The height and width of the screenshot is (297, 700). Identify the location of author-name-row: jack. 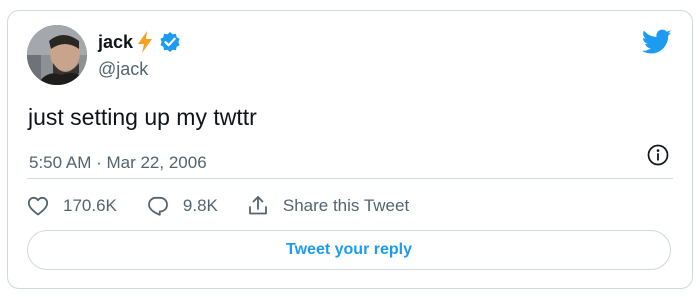
(139, 42).